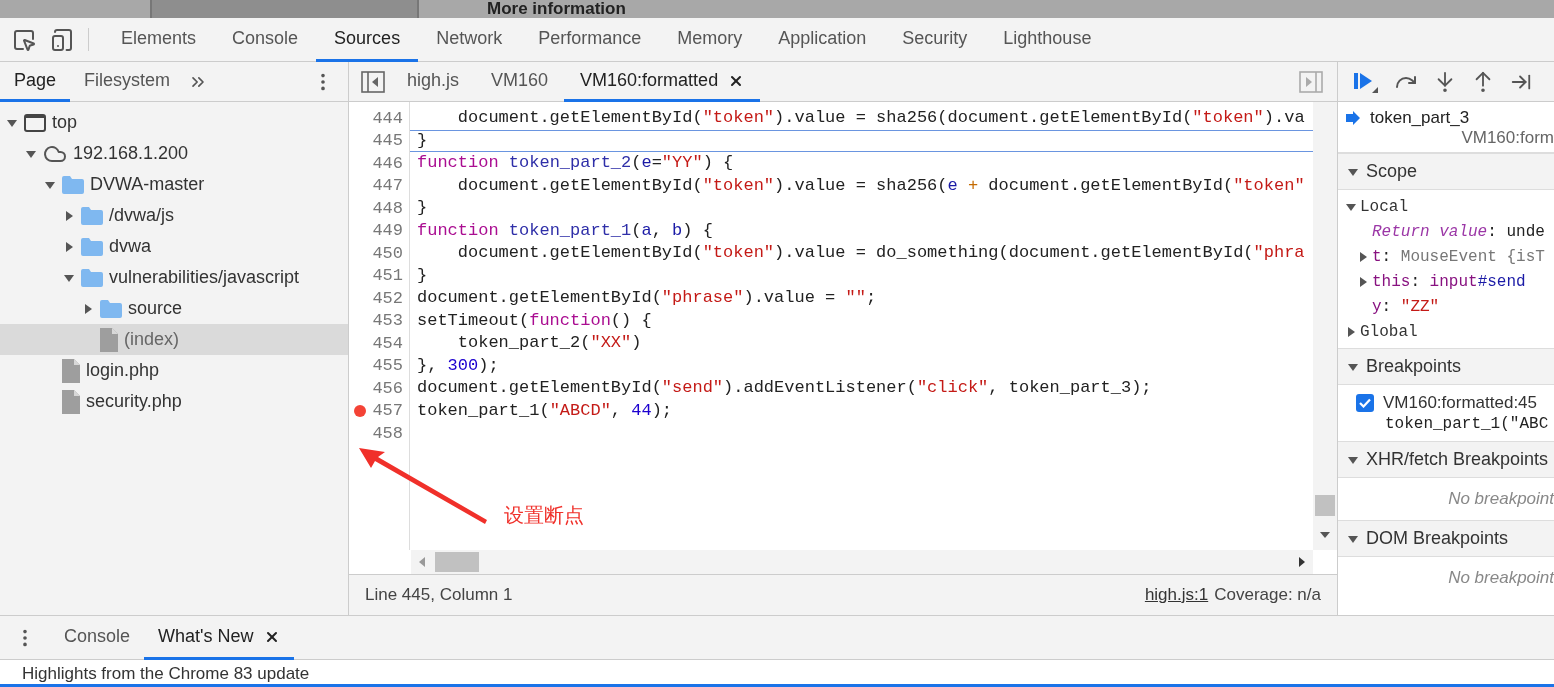 The image size is (1554, 687). What do you see at coordinates (166, 674) in the screenshot?
I see `whats-new-text: Highlights from the Chrome 83 update` at bounding box center [166, 674].